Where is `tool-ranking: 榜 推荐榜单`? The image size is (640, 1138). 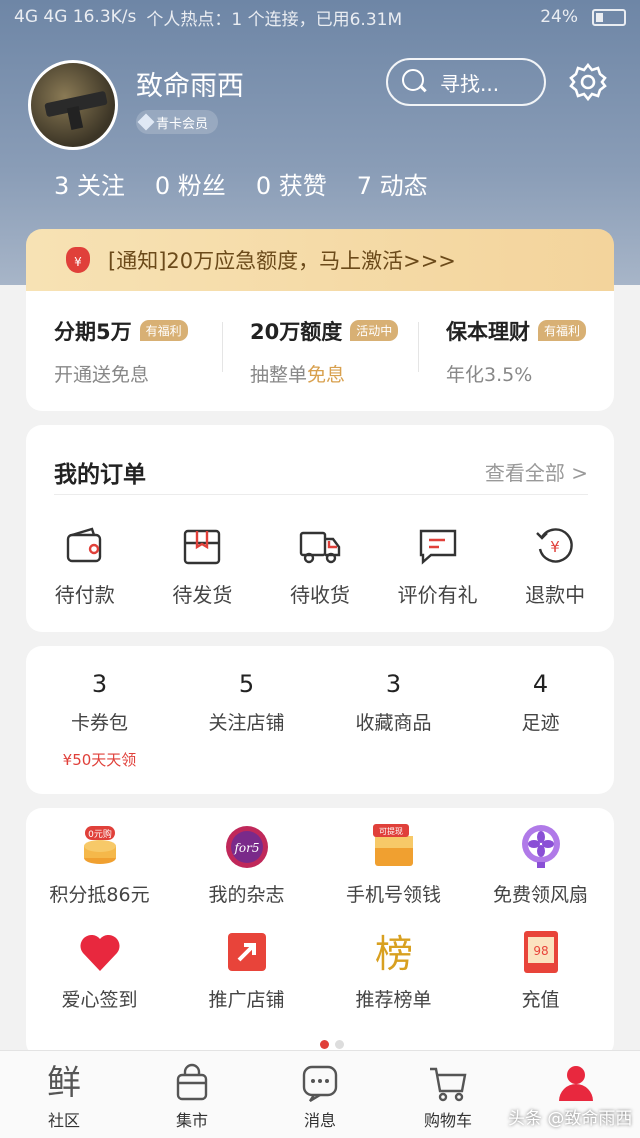
tool-ranking: 榜 推荐榜单 is located at coordinates (393, 970).